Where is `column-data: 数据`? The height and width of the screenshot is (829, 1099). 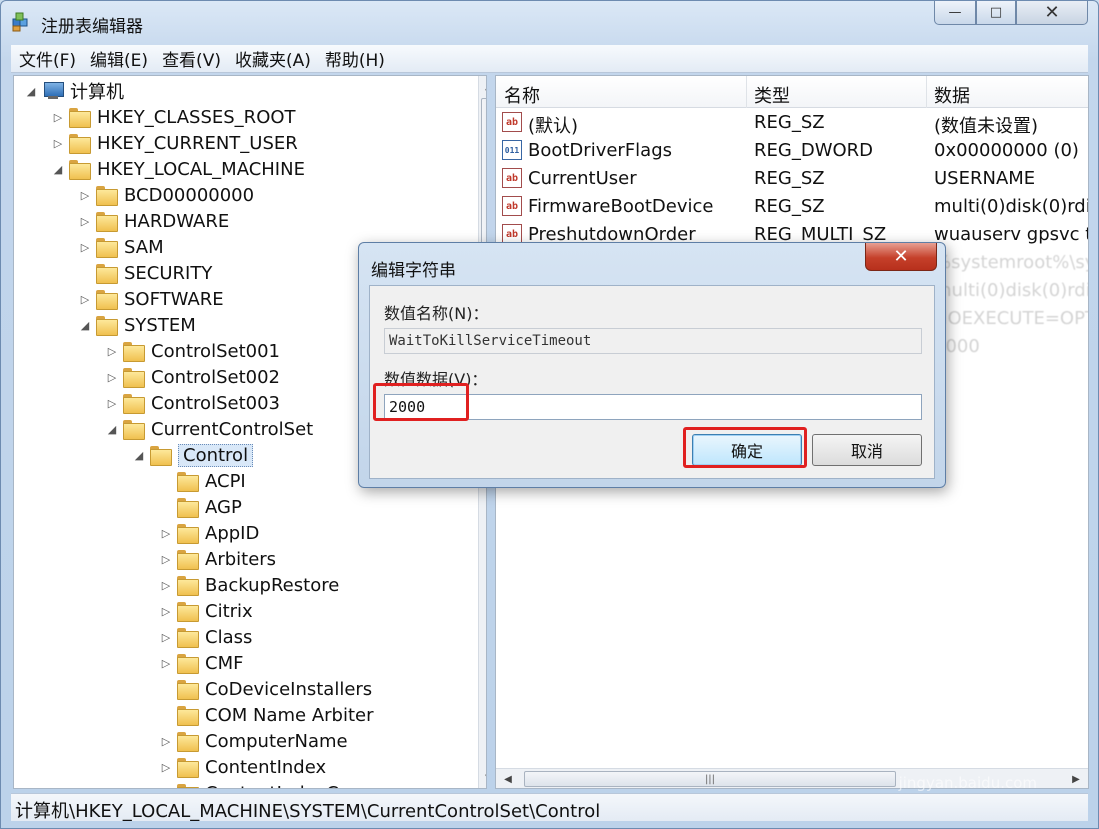
column-data: 数据 is located at coordinates (952, 95).